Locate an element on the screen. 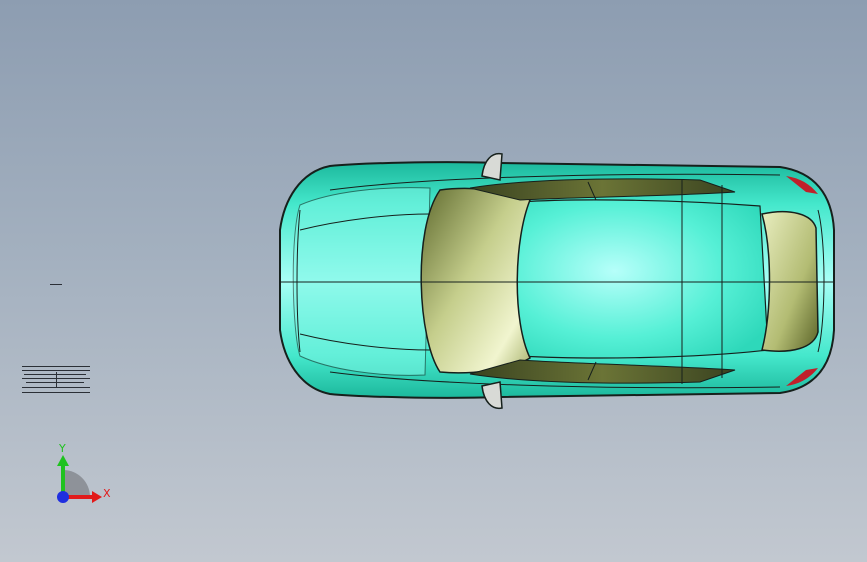 The height and width of the screenshot is (562, 867). axis-triad is located at coordinates (79, 479).